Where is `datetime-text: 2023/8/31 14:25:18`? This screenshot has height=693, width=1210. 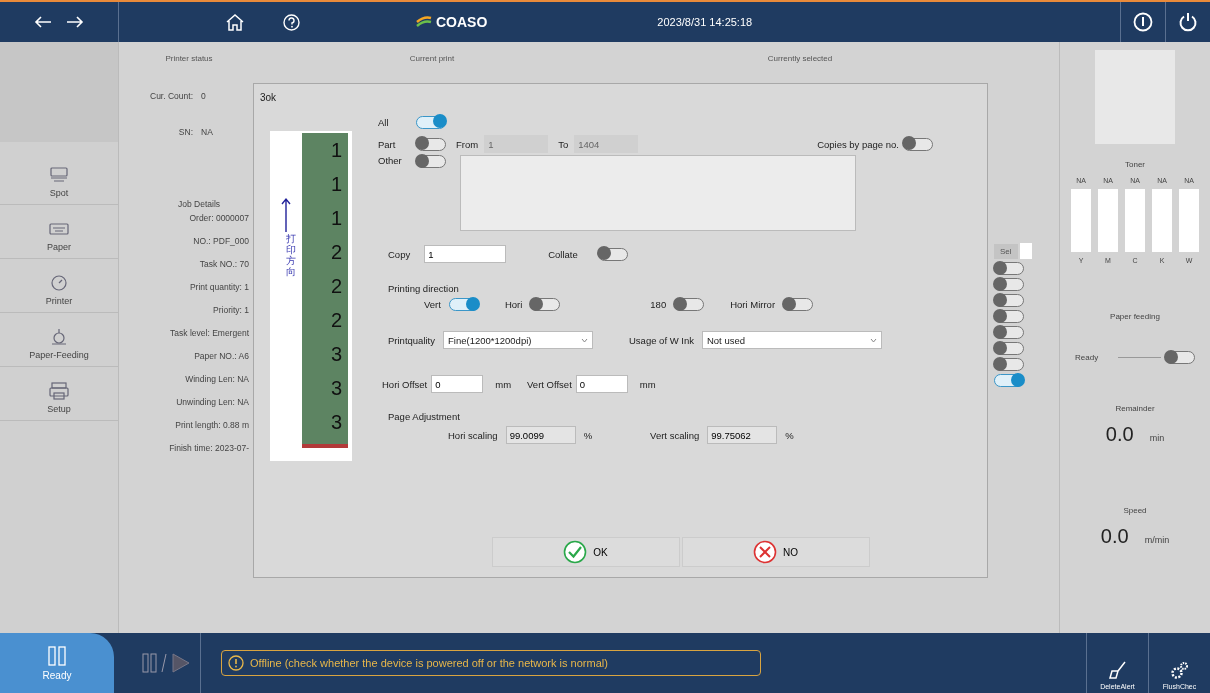
datetime-text: 2023/8/31 14:25:18 is located at coordinates (705, 22).